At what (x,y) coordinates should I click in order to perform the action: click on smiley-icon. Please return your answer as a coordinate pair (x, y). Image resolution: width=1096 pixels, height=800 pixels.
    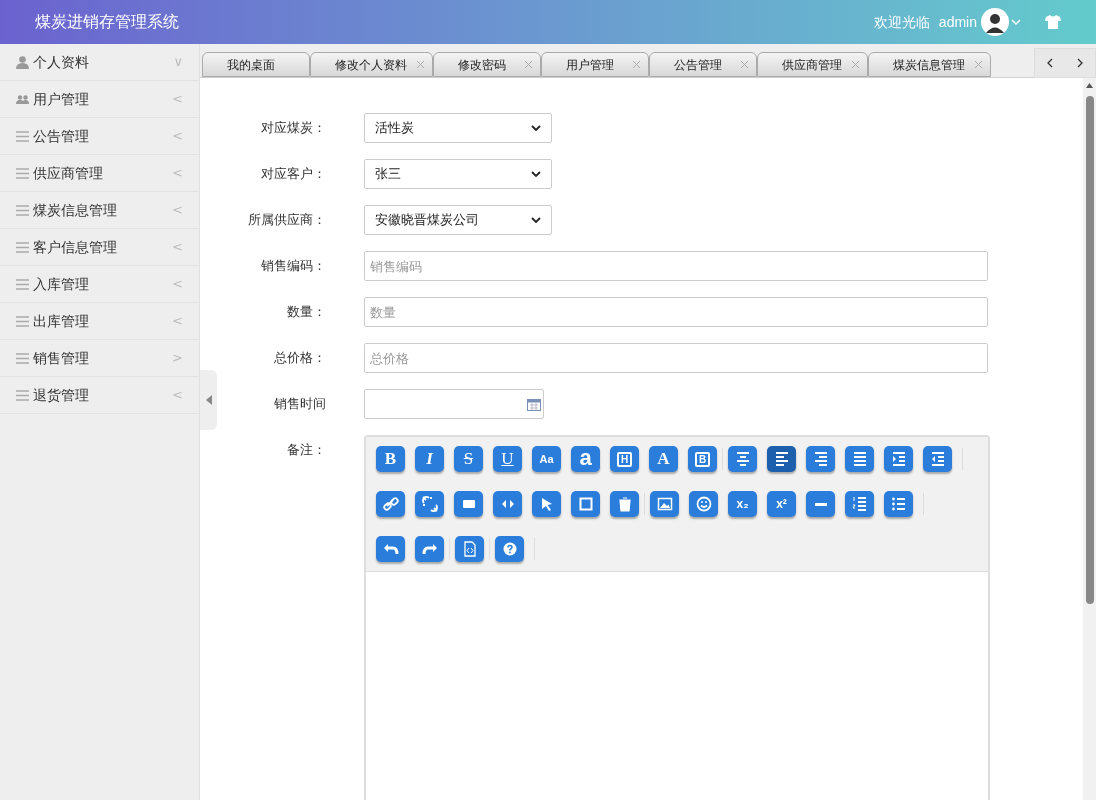
    Looking at the image, I should click on (703, 504).